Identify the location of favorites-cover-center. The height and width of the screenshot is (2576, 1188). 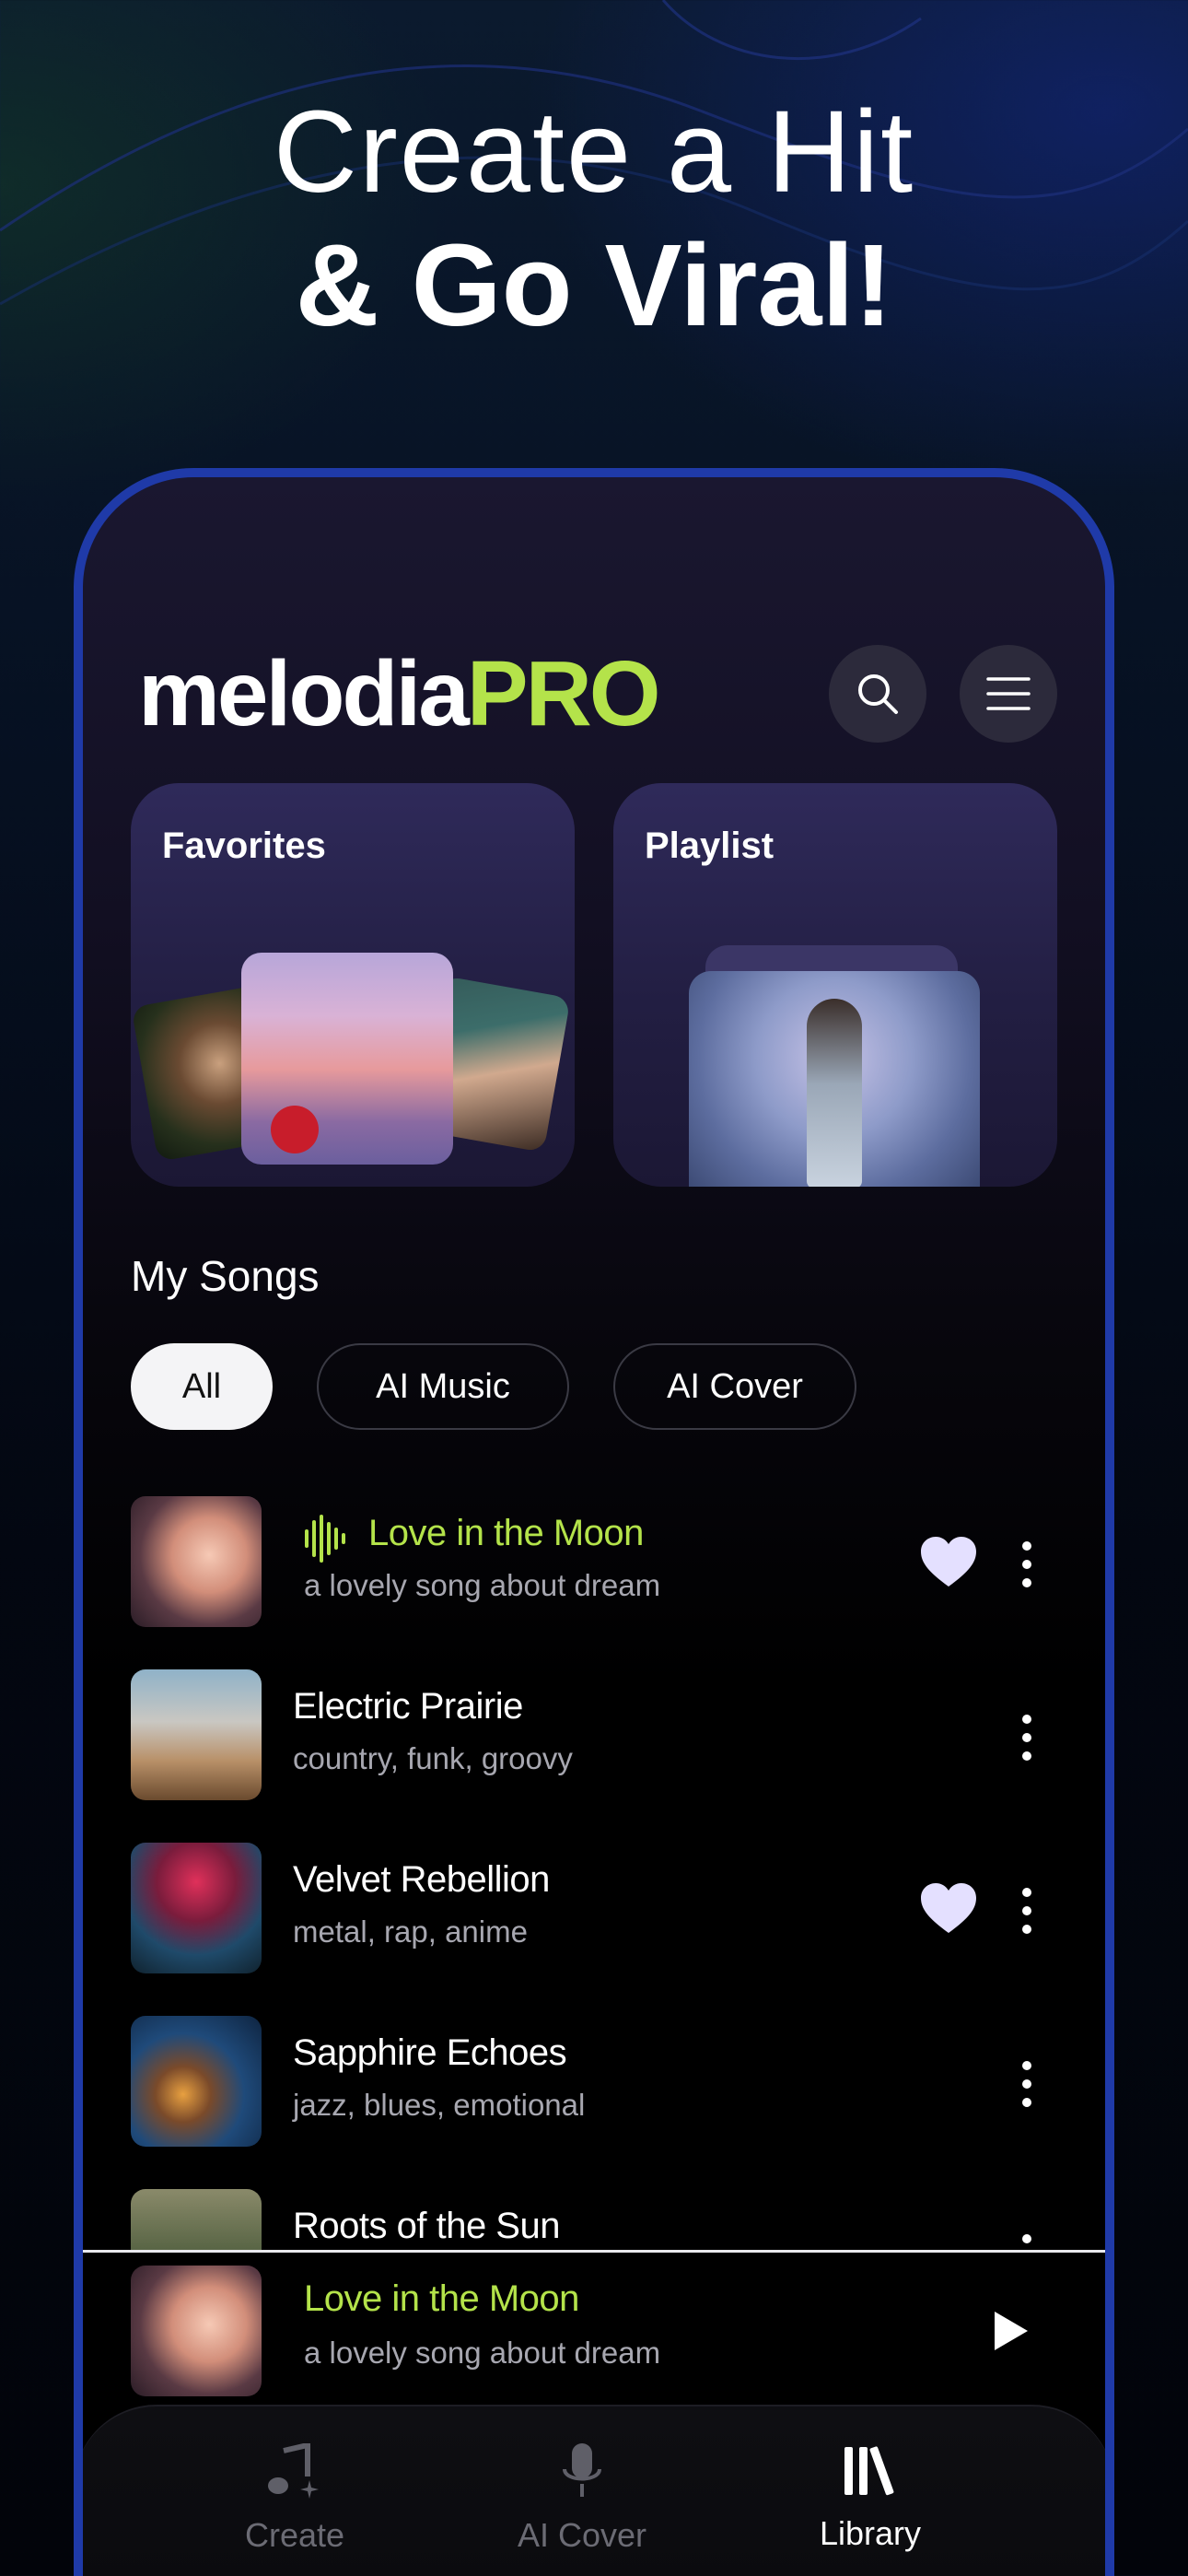
(347, 1059).